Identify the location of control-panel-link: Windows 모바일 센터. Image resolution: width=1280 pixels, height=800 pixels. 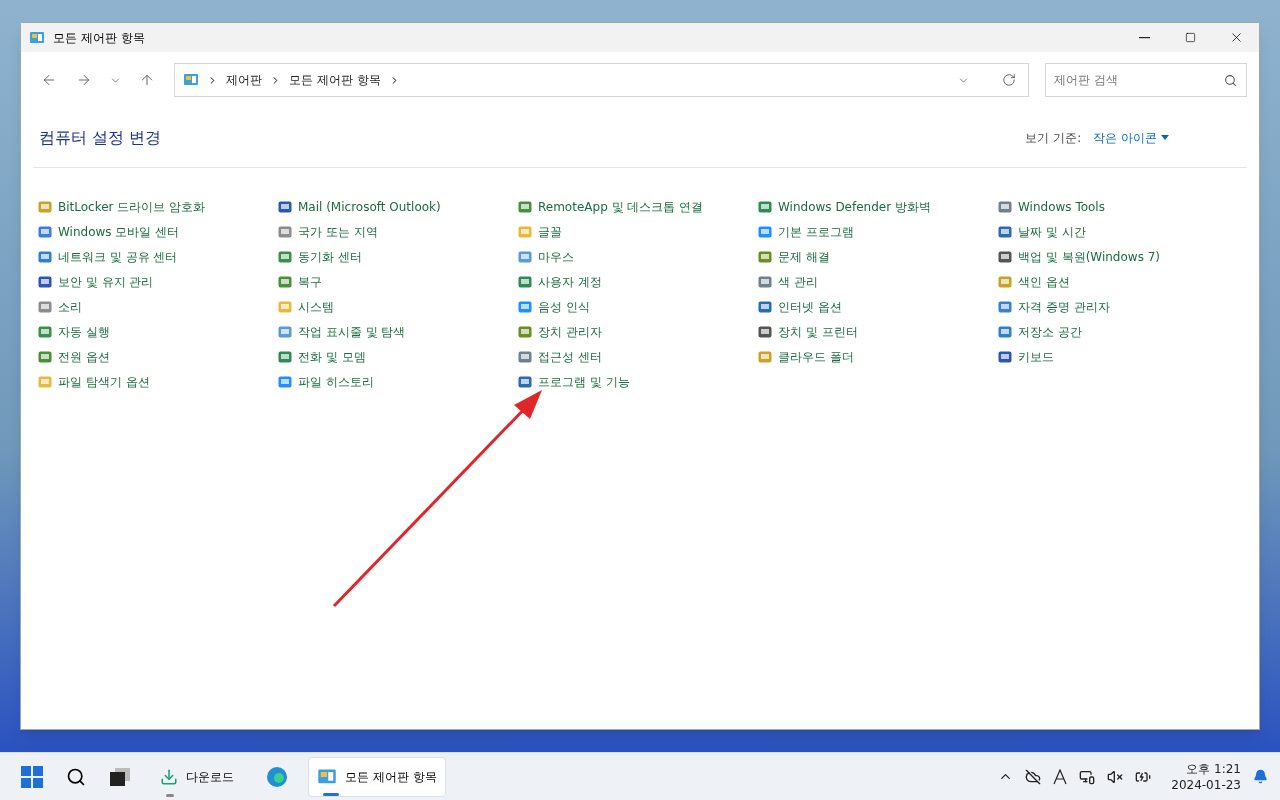
(157, 231).